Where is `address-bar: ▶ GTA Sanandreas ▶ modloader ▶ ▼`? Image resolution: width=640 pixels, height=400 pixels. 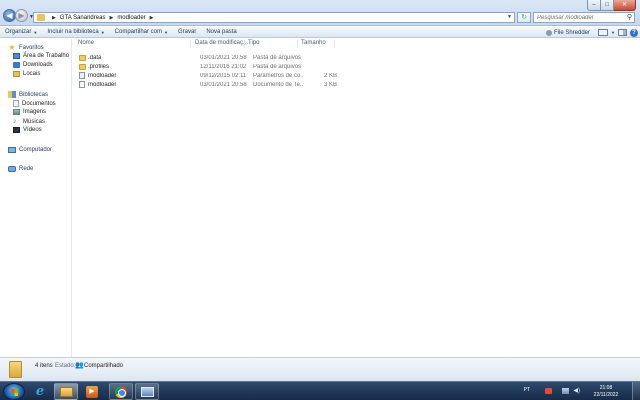
address-bar: ▶ GTA Sanandreas ▶ modloader ▶ ▼ is located at coordinates (274, 17).